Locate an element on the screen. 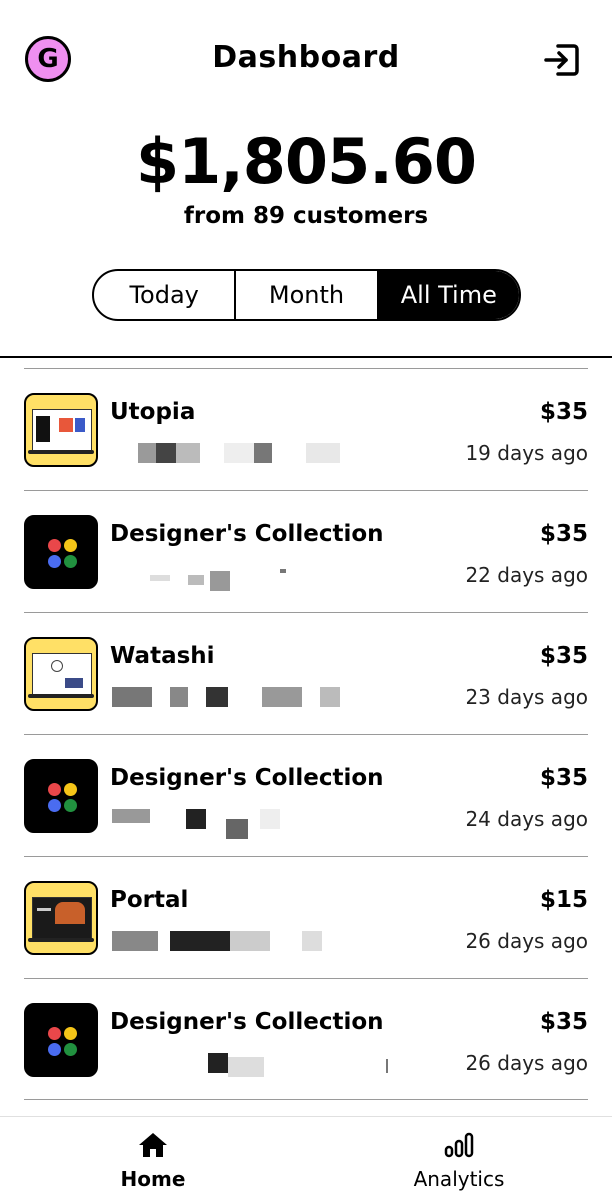  list-item: Designer's Collection $35 22 days ago is located at coordinates (306, 551).